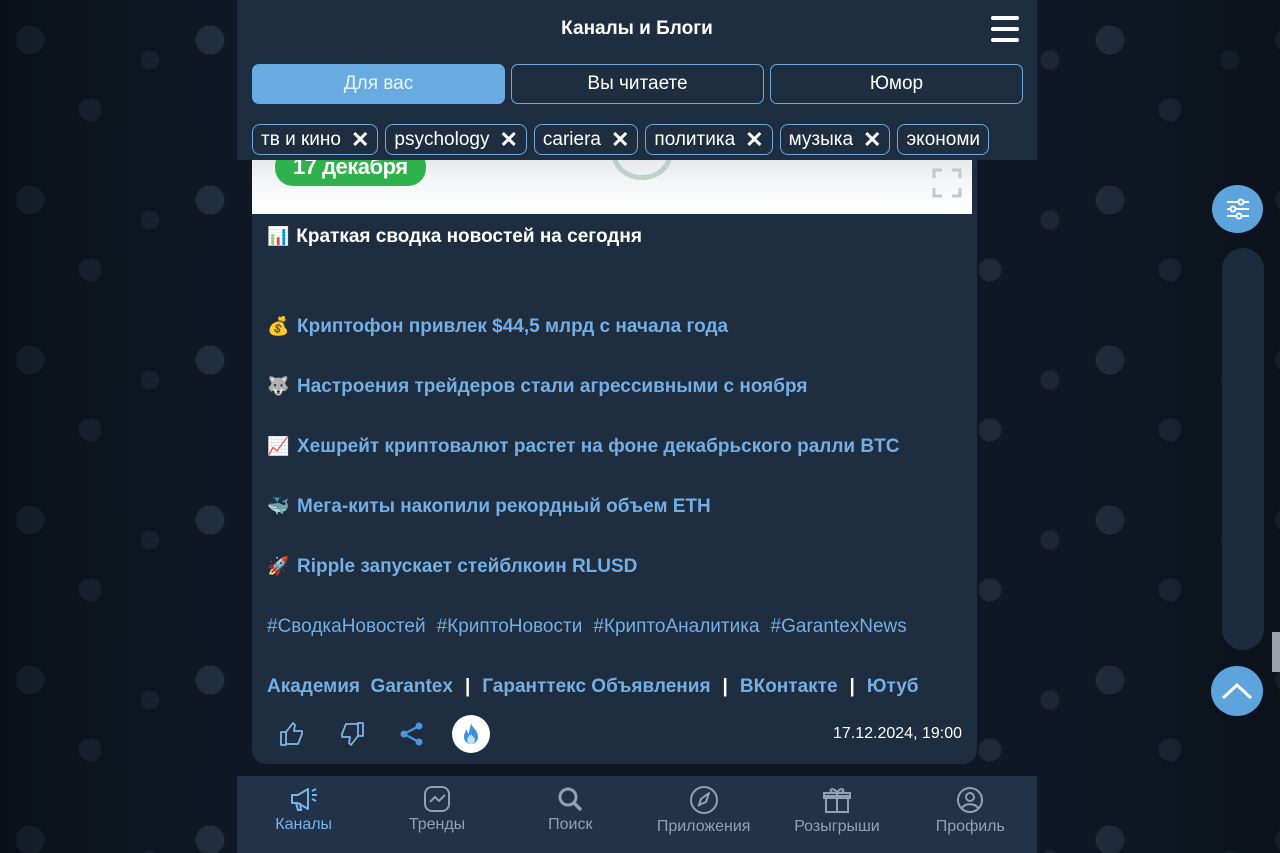 This screenshot has height=853, width=1280. What do you see at coordinates (278, 386) in the screenshot?
I see `wolf-icon: 🐺` at bounding box center [278, 386].